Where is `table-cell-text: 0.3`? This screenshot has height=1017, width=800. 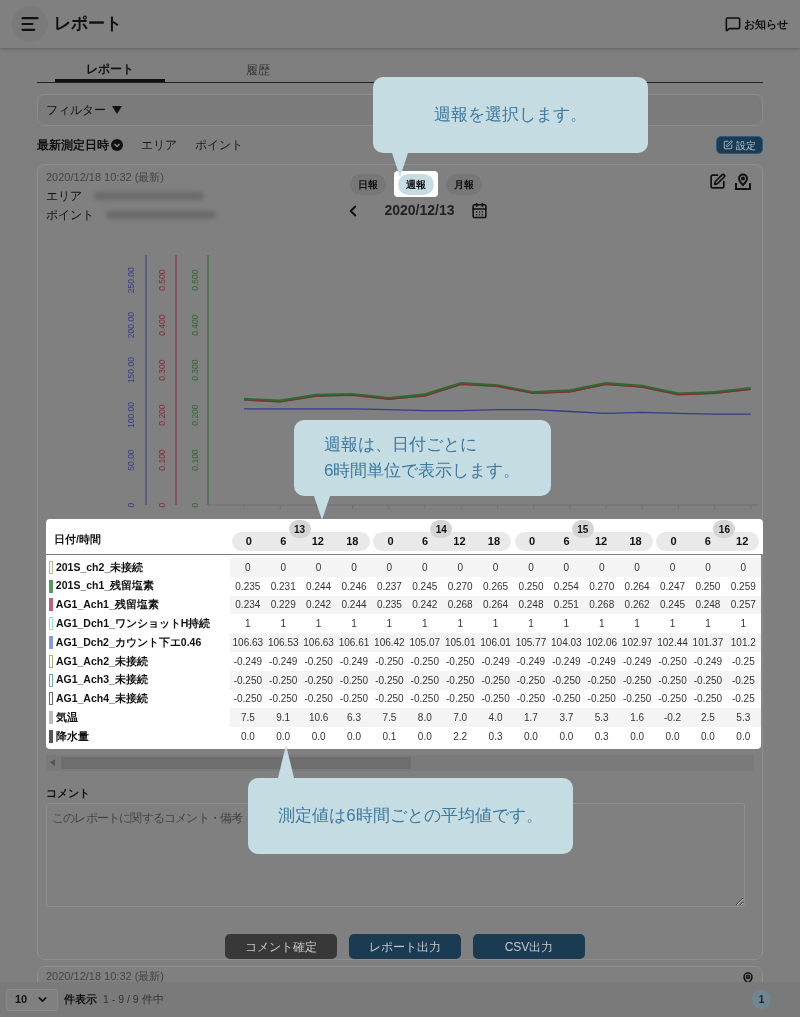
table-cell-text: 0.3 is located at coordinates (495, 737).